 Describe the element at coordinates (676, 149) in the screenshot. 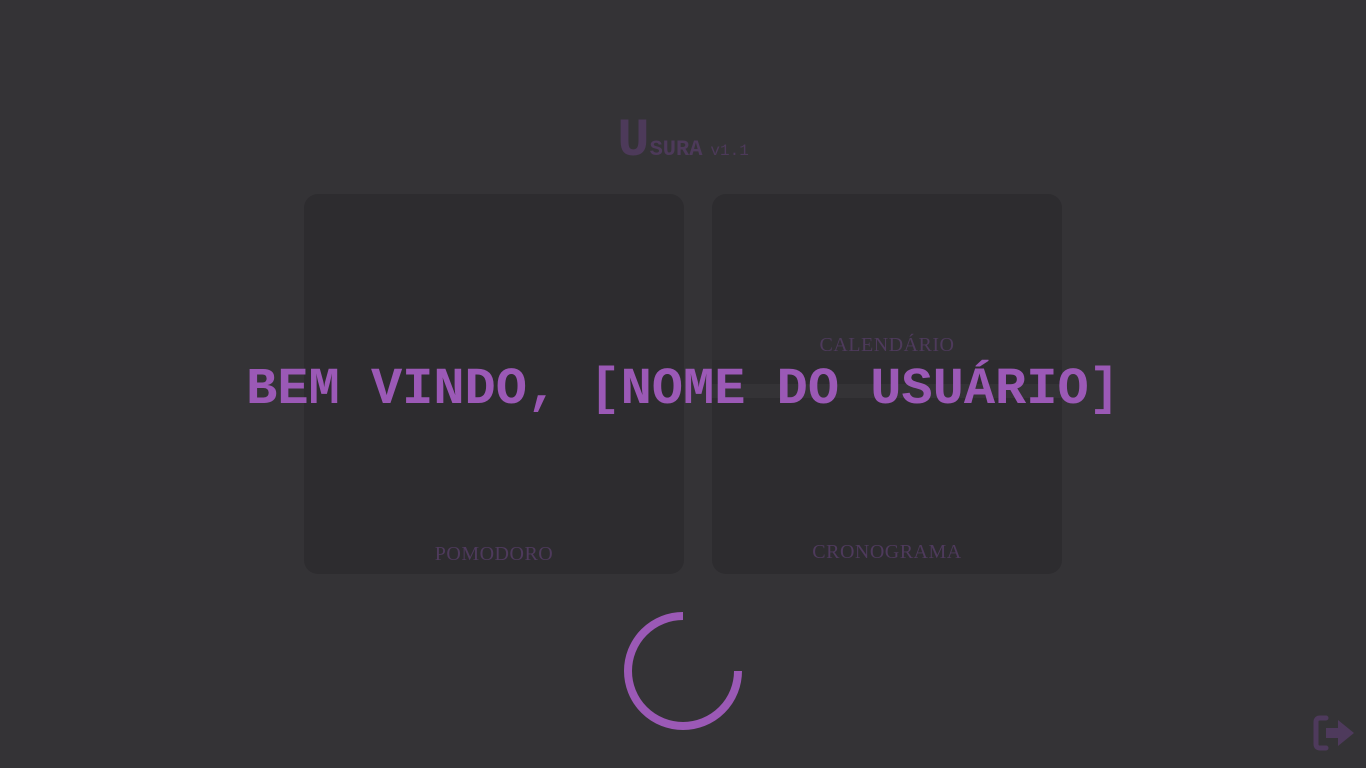

I see `logo-rest: SURA` at that location.